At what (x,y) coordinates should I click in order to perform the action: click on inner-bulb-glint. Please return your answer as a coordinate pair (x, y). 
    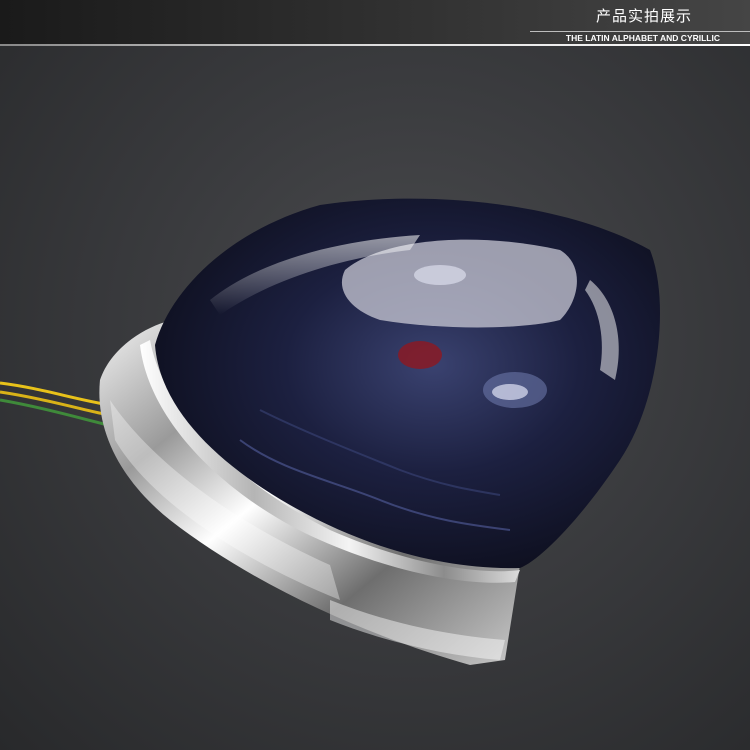
    Looking at the image, I should click on (440, 275).